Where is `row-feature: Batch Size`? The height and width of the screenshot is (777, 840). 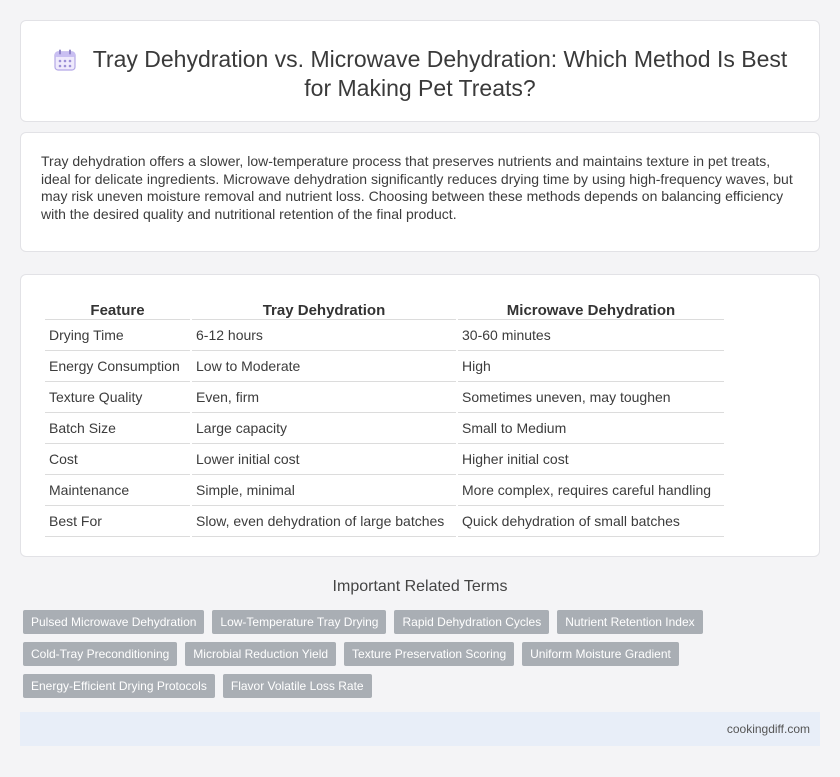 row-feature: Batch Size is located at coordinates (117, 428).